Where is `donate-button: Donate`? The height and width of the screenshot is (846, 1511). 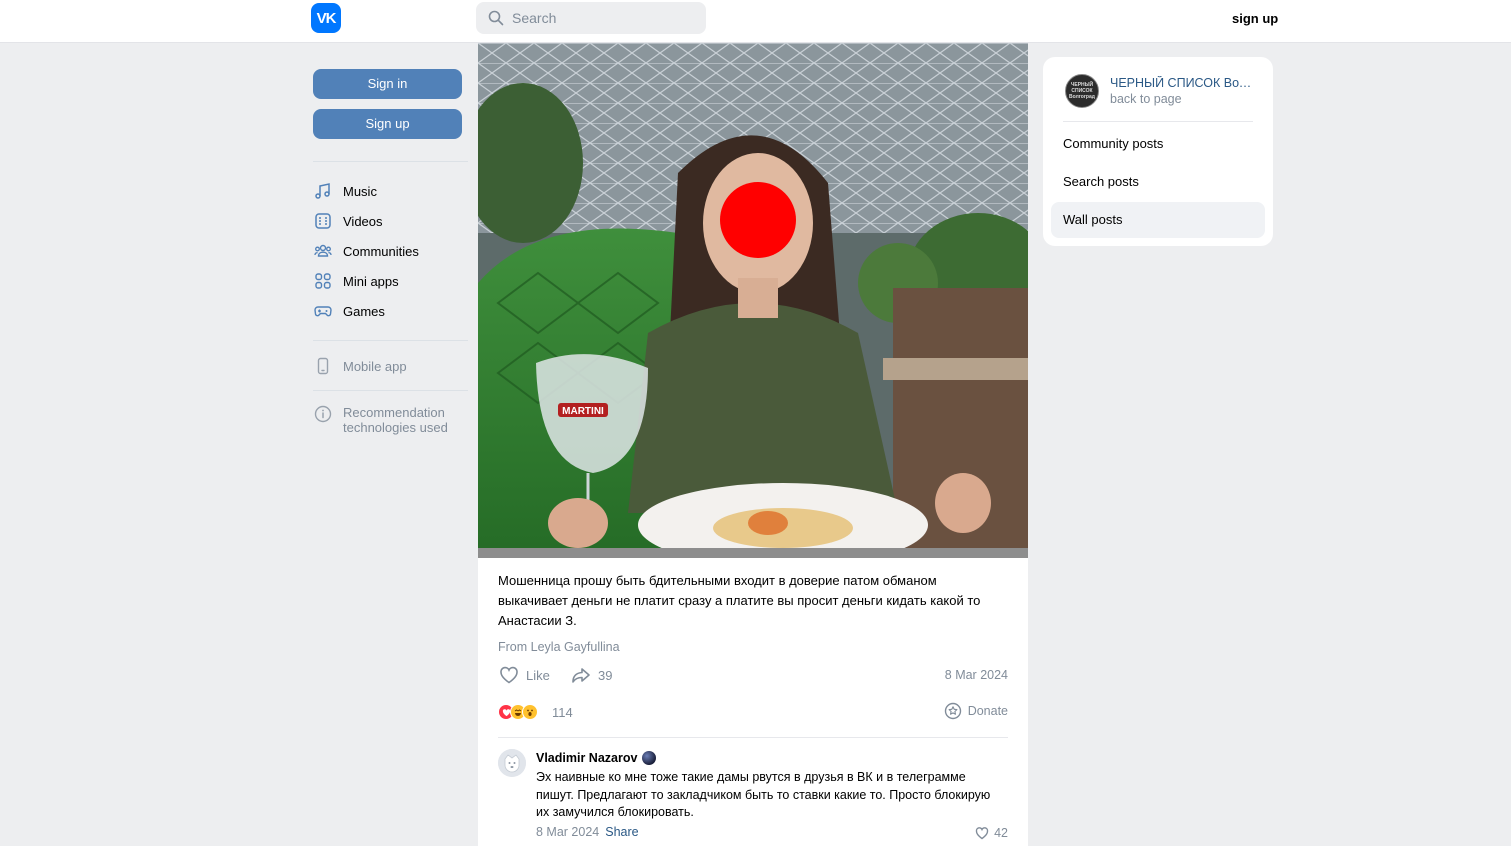 donate-button: Donate is located at coordinates (976, 711).